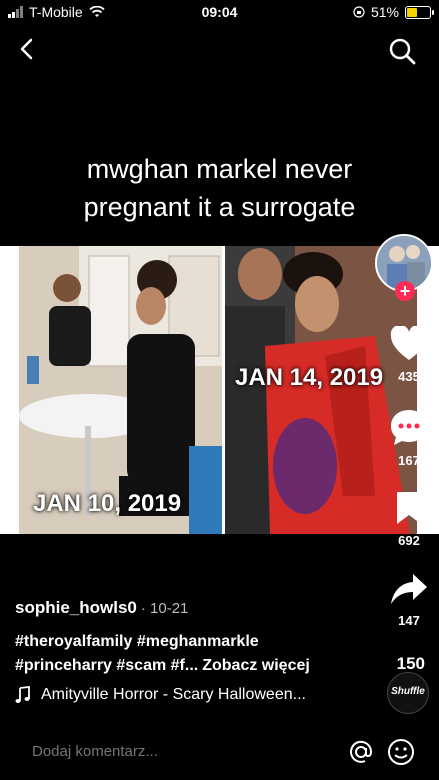  Describe the element at coordinates (419, 12) in the screenshot. I see `battery-icon` at that location.